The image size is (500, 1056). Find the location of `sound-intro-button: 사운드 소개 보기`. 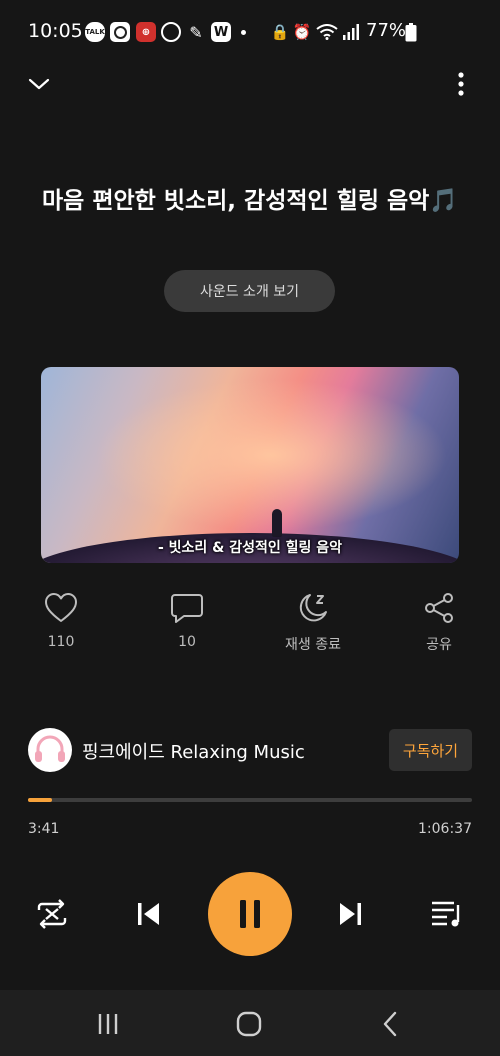

sound-intro-button: 사운드 소개 보기 is located at coordinates (249, 291).